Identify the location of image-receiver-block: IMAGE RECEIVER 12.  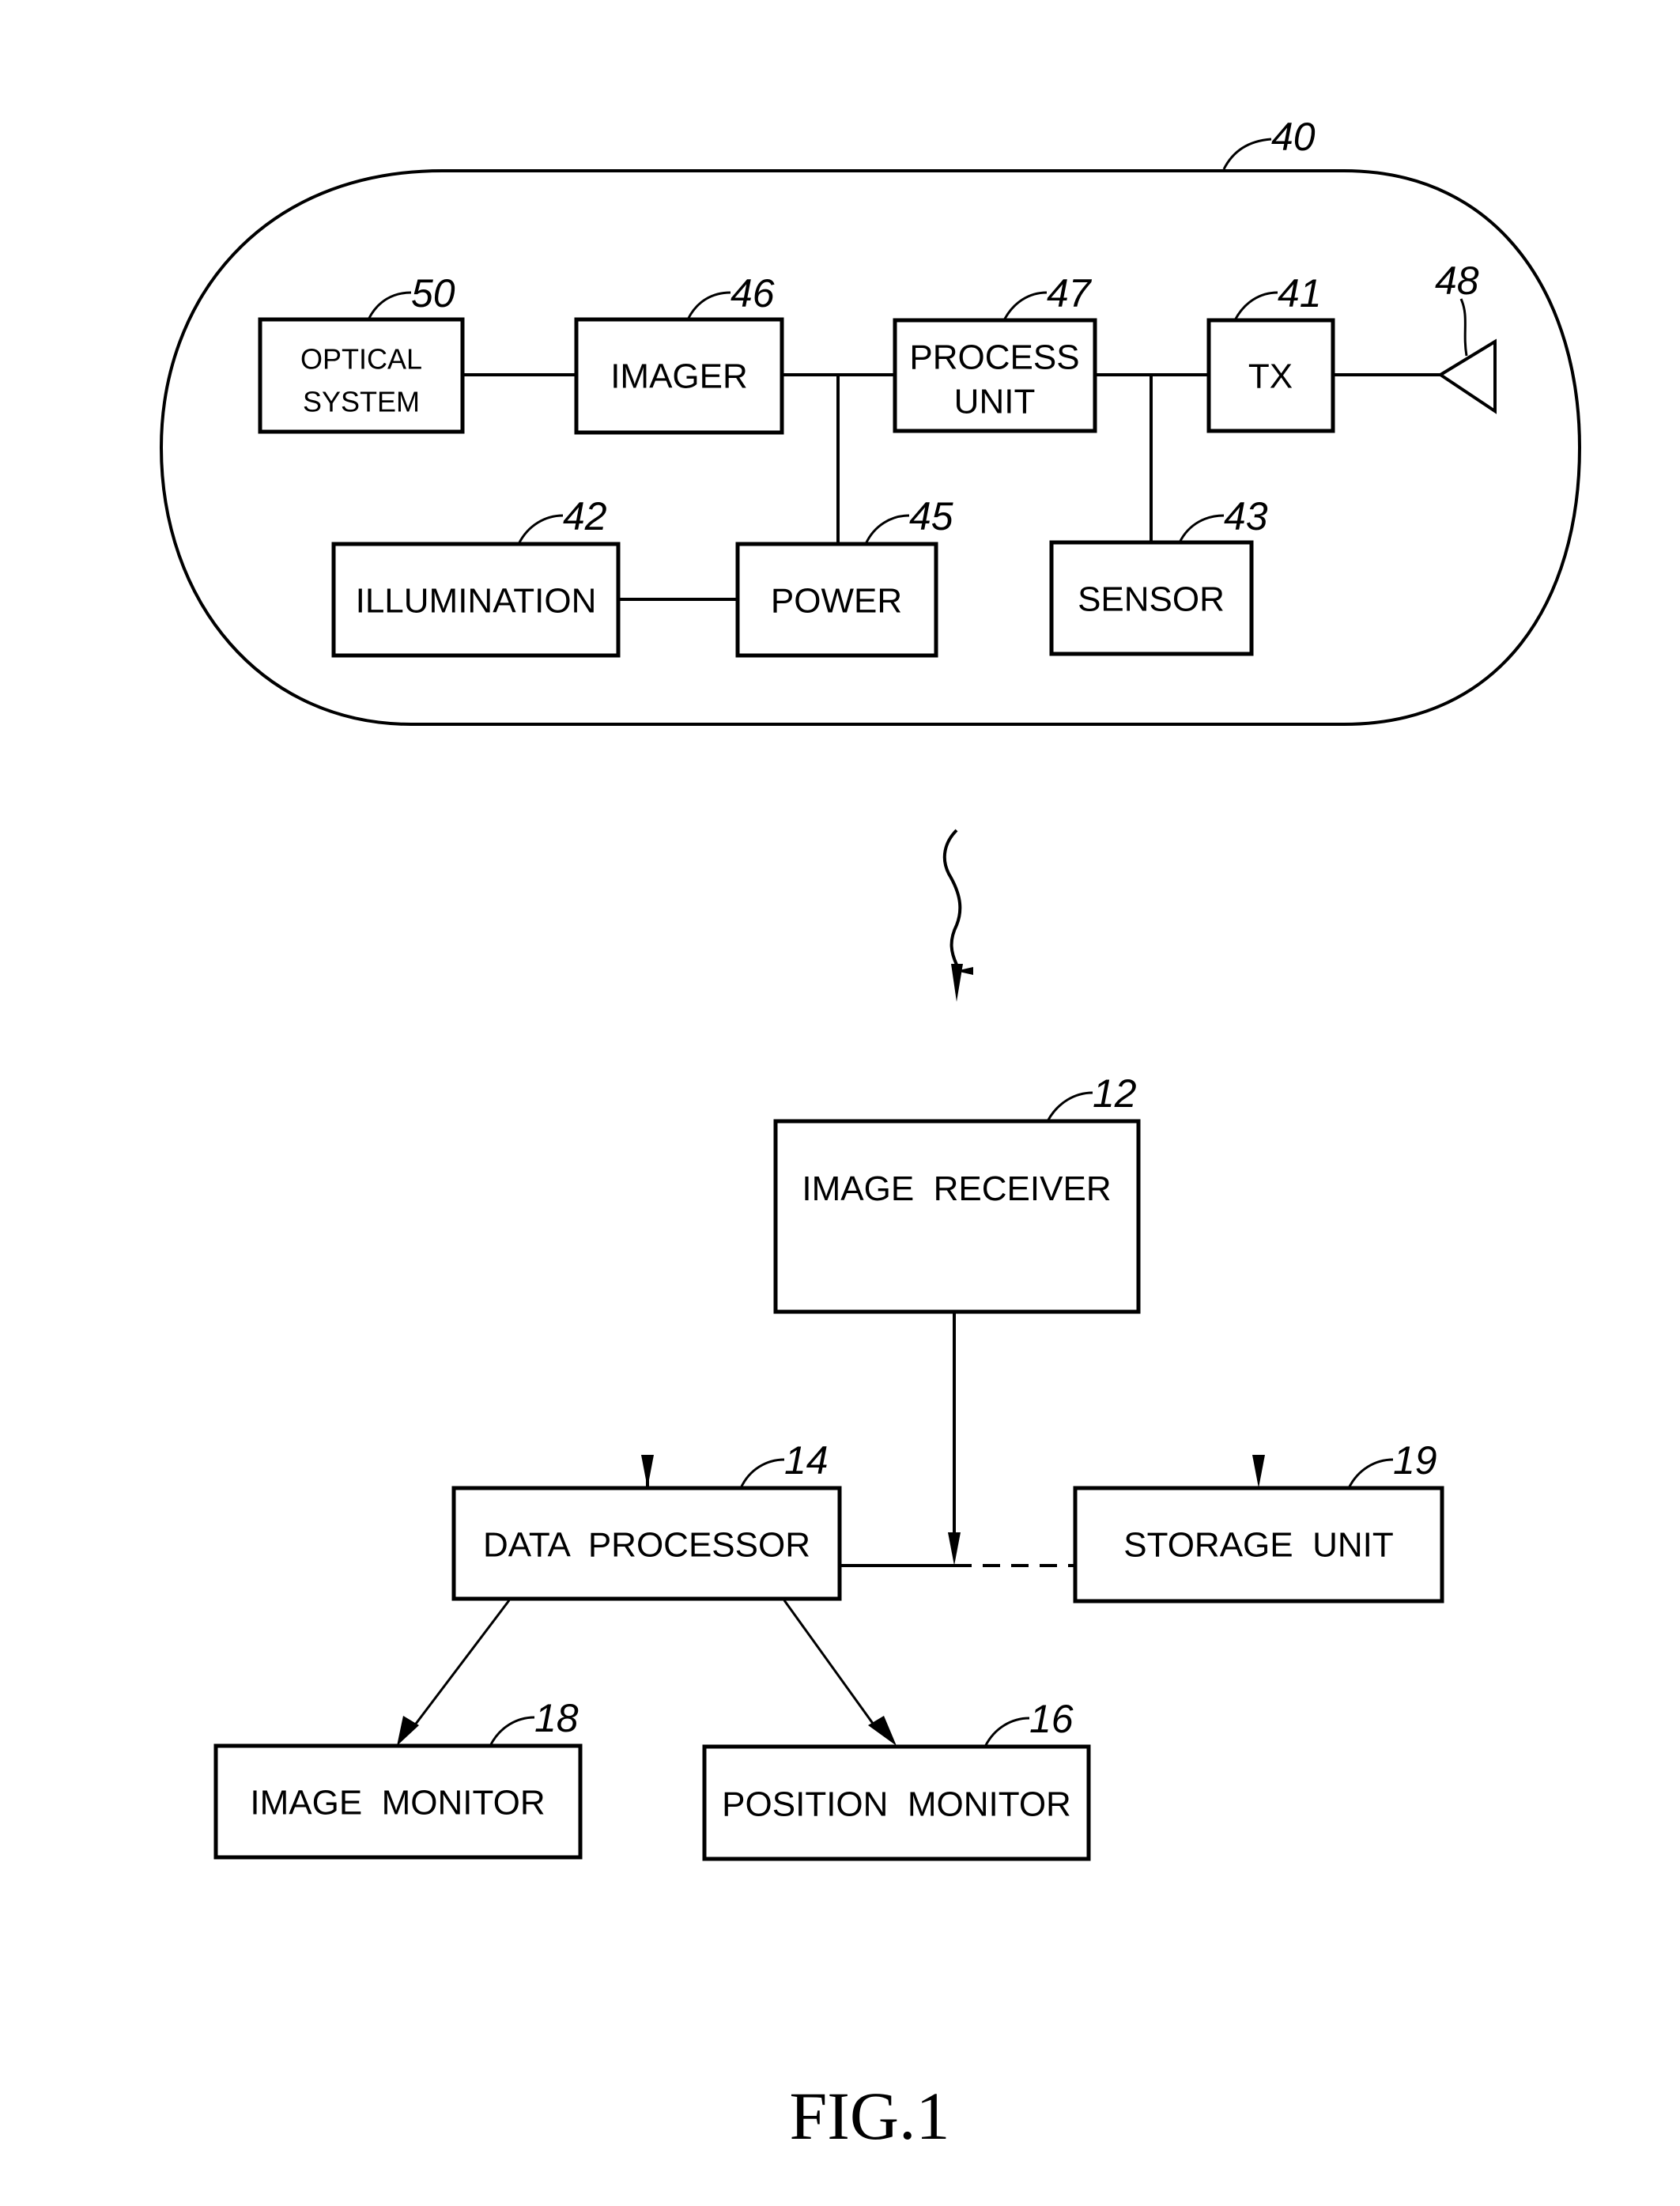
(957, 1193).